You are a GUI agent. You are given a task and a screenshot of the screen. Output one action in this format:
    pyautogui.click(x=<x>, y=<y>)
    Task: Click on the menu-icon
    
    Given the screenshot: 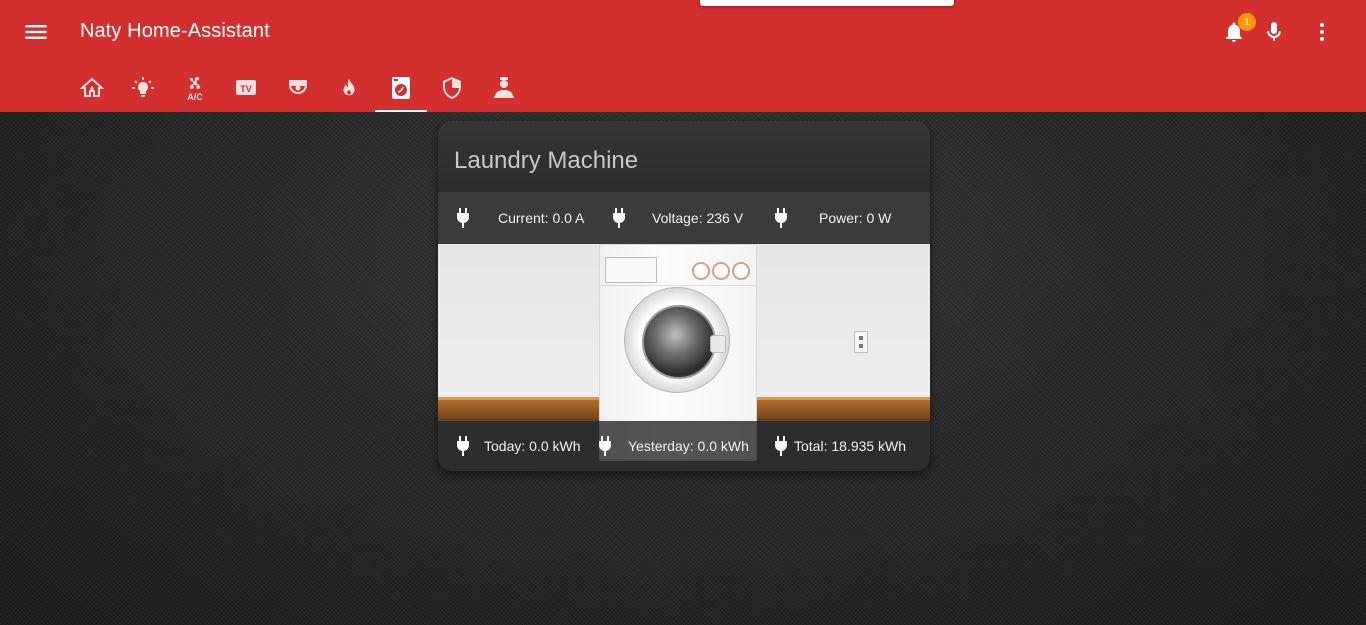 What is the action you would take?
    pyautogui.click(x=36, y=32)
    